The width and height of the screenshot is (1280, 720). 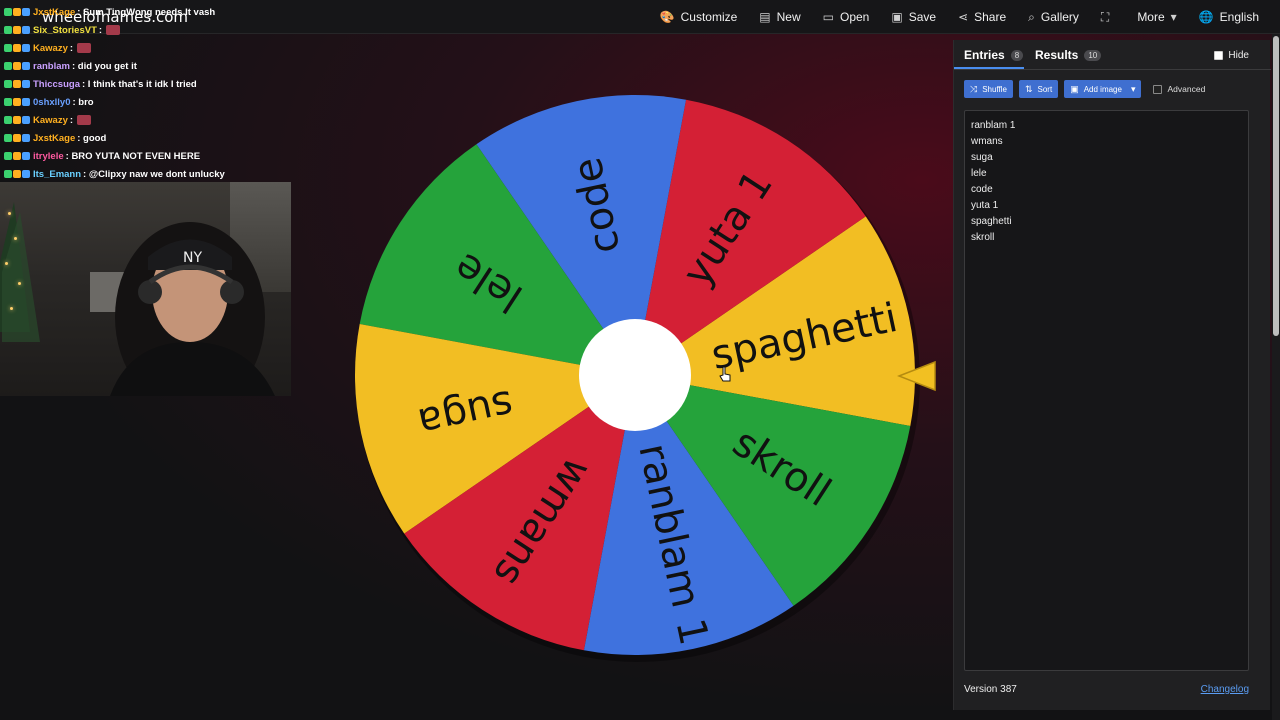 What do you see at coordinates (788, 17) in the screenshot?
I see `nav-label: New` at bounding box center [788, 17].